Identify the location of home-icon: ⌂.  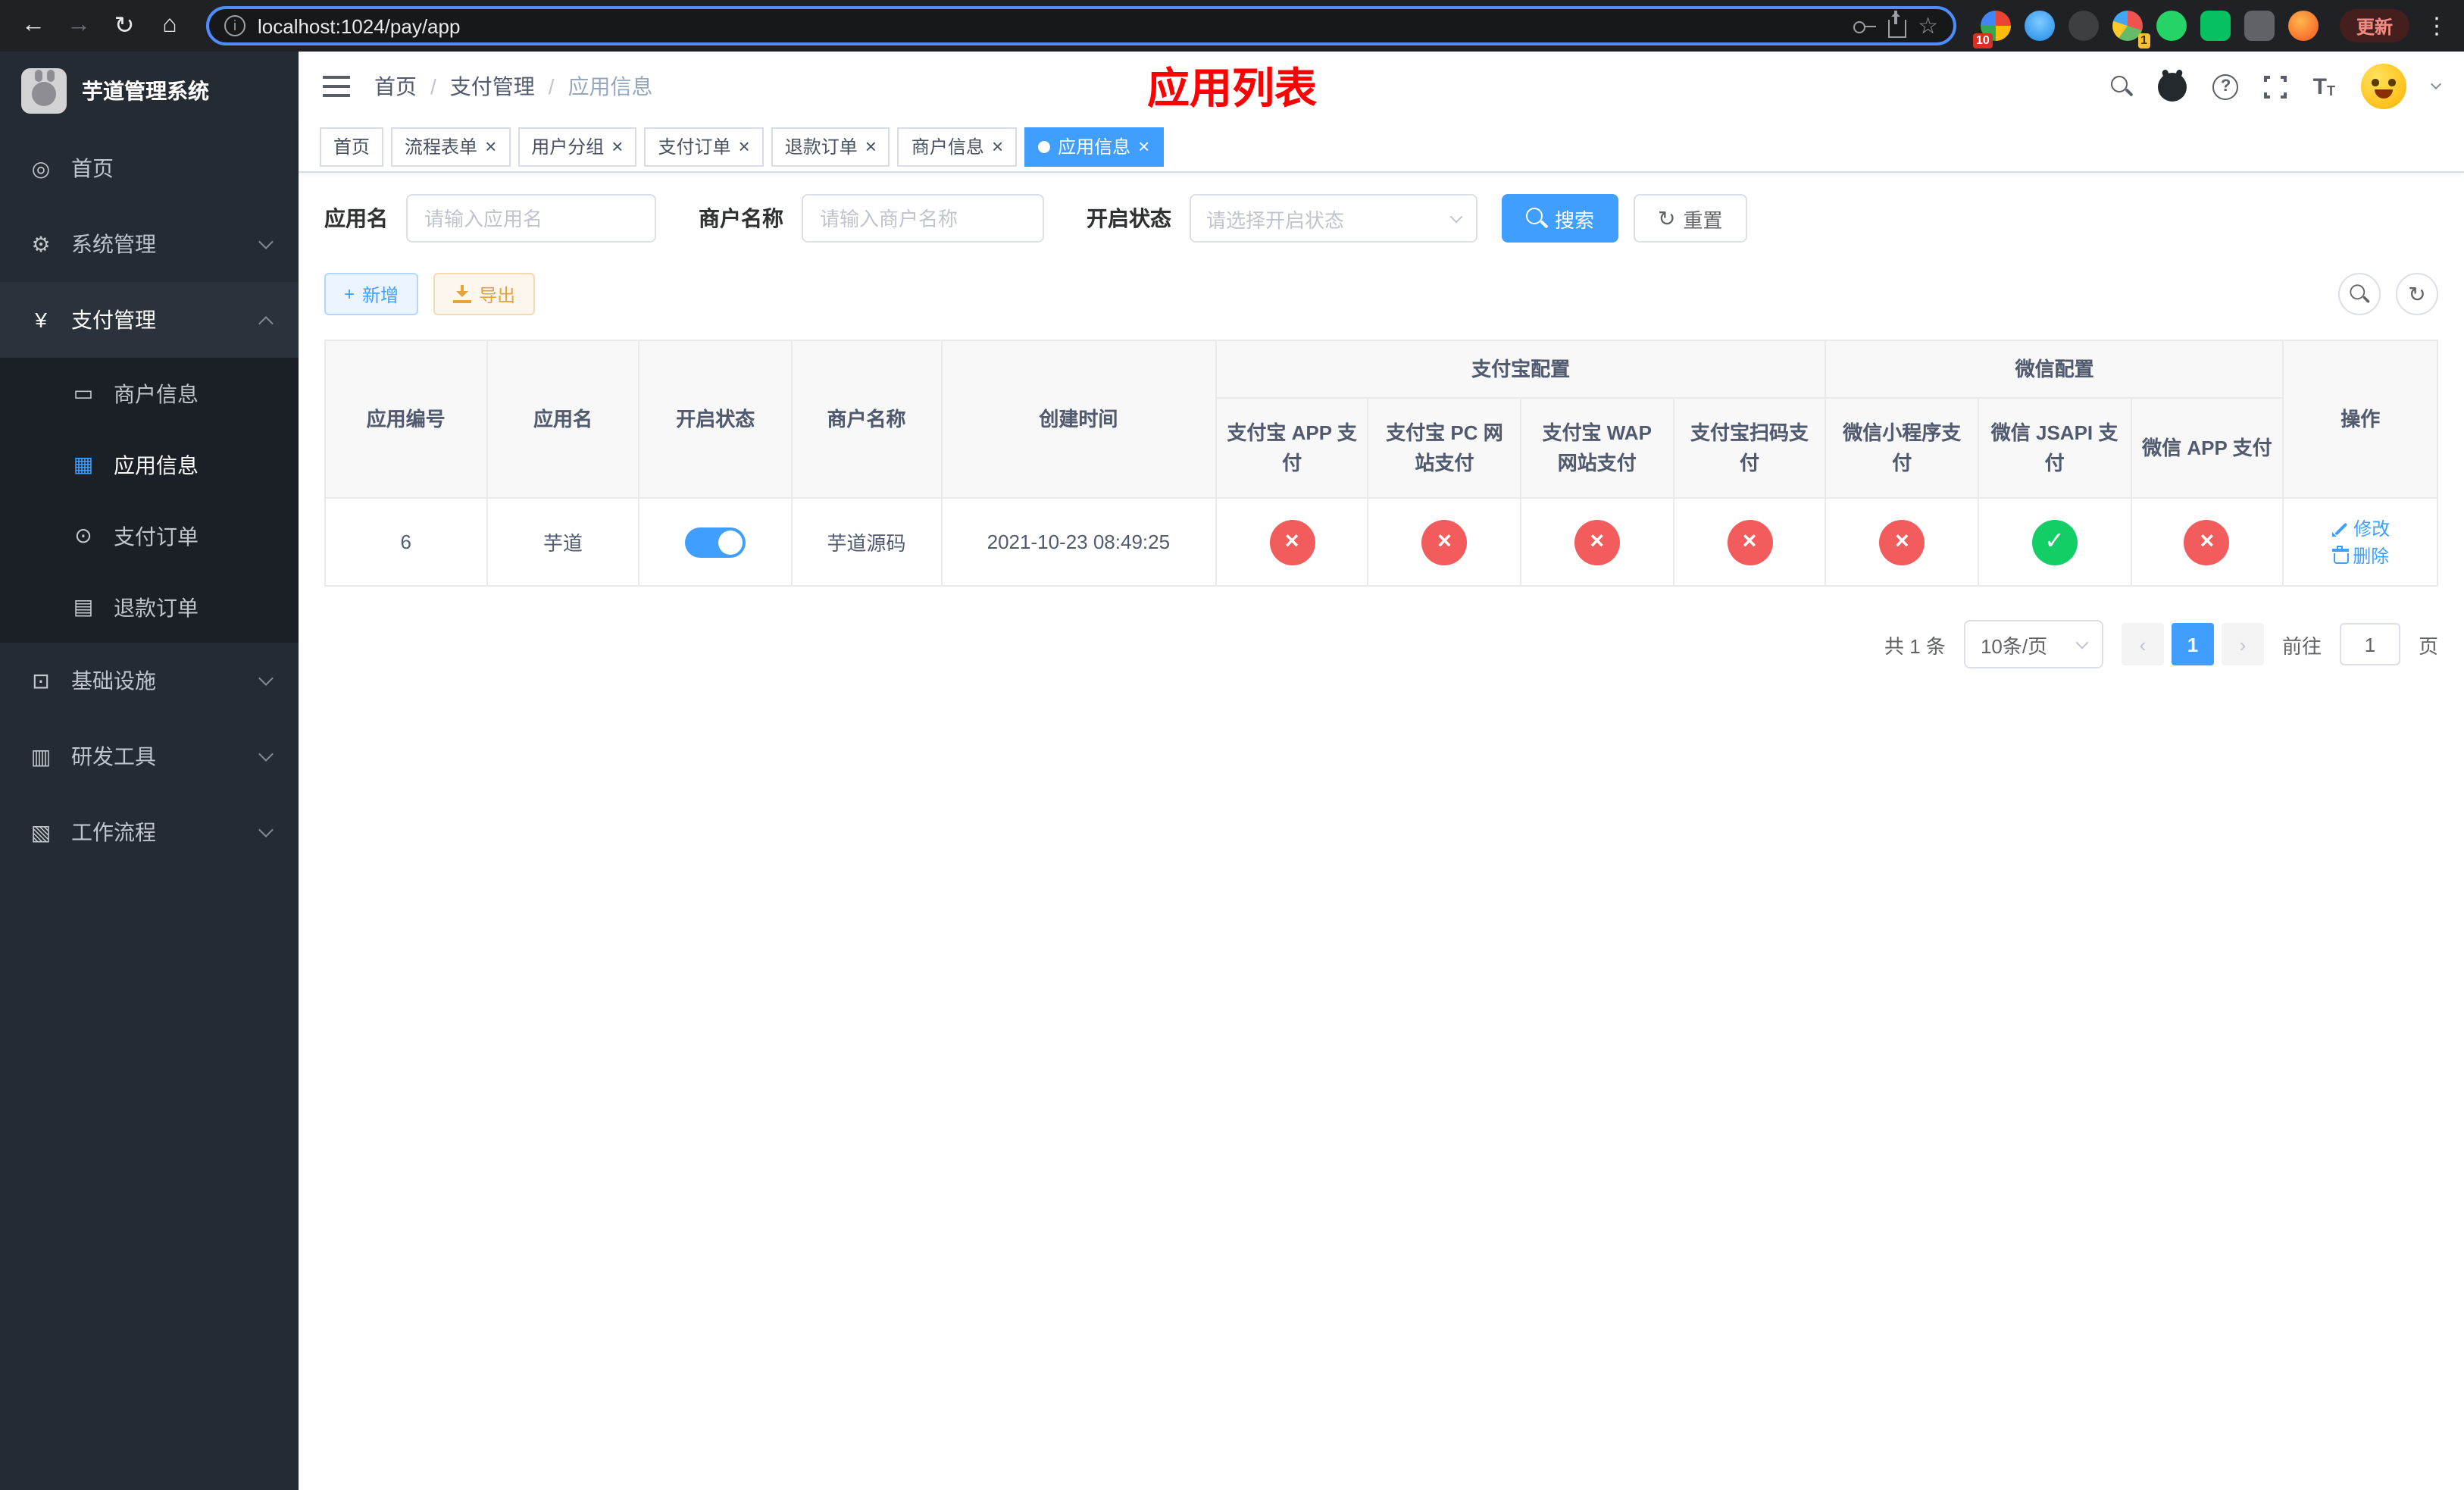
(170, 26).